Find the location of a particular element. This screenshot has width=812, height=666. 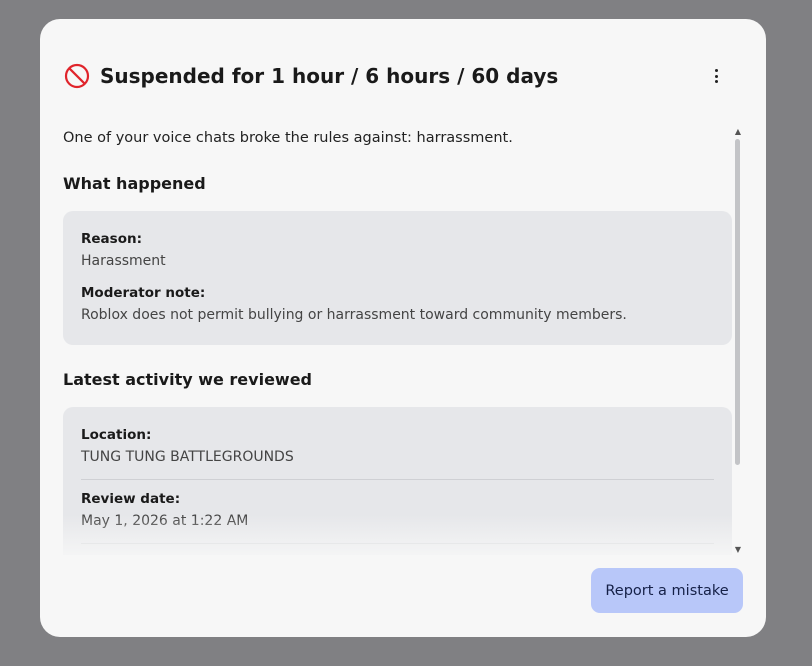

scroll-down-icon: ▼ is located at coordinates (738, 550).